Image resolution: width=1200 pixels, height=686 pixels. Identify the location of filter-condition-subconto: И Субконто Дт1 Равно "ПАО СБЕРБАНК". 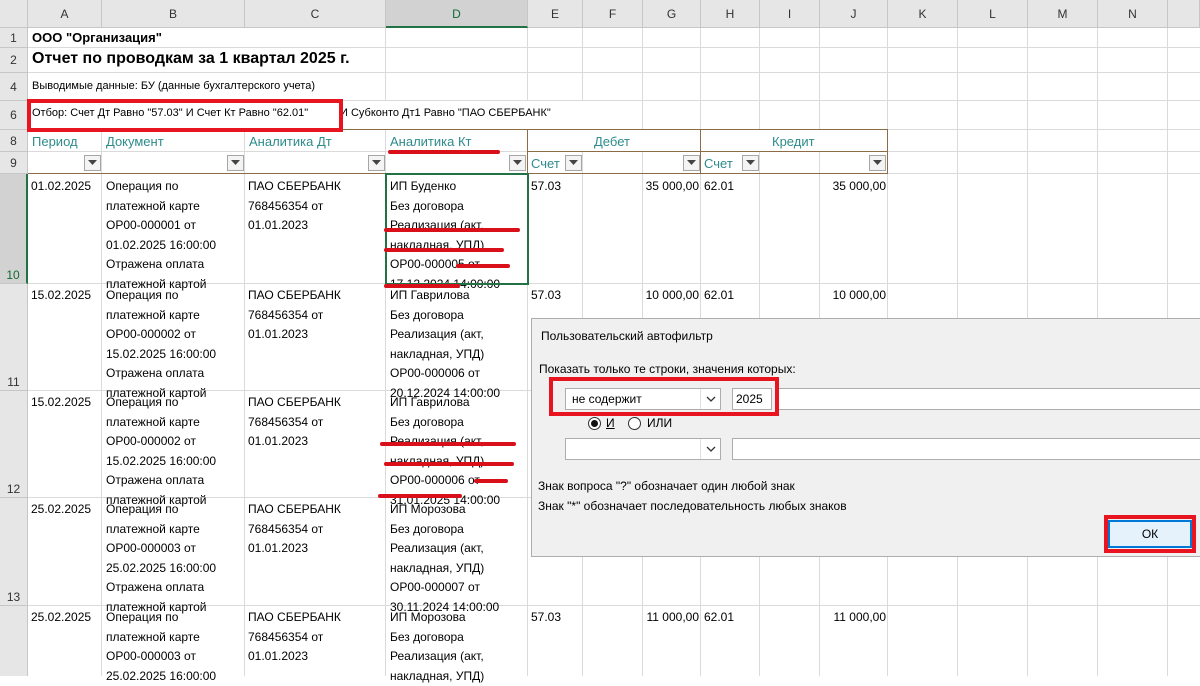
(445, 113).